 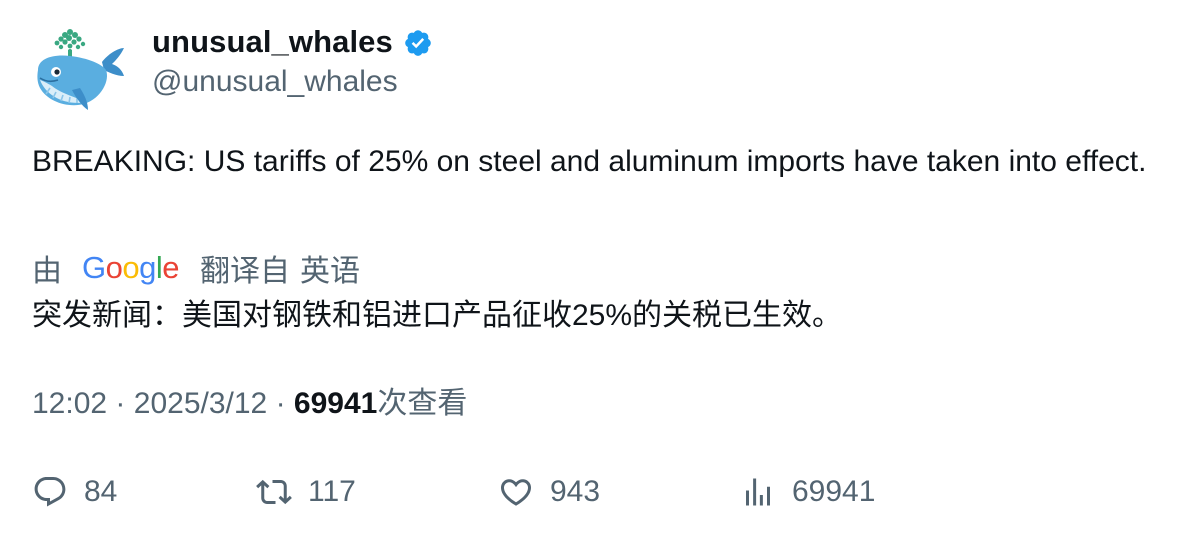 What do you see at coordinates (516, 492) in the screenshot?
I see `heart-icon` at bounding box center [516, 492].